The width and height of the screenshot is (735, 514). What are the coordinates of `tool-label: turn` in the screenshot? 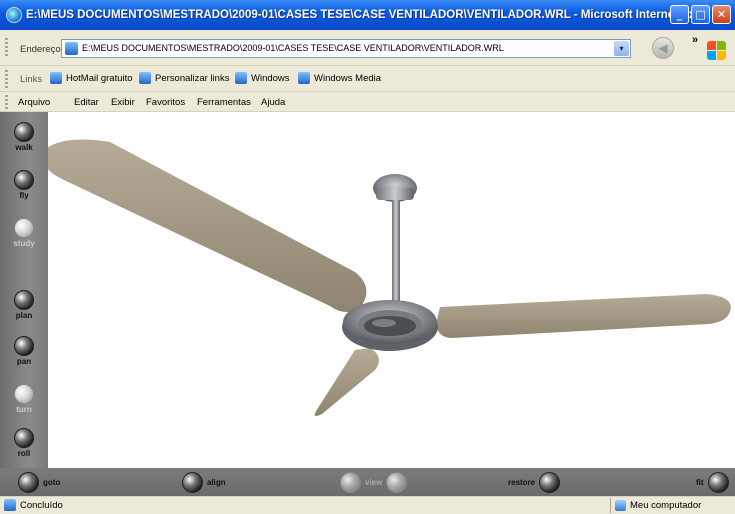 It's located at (24, 409).